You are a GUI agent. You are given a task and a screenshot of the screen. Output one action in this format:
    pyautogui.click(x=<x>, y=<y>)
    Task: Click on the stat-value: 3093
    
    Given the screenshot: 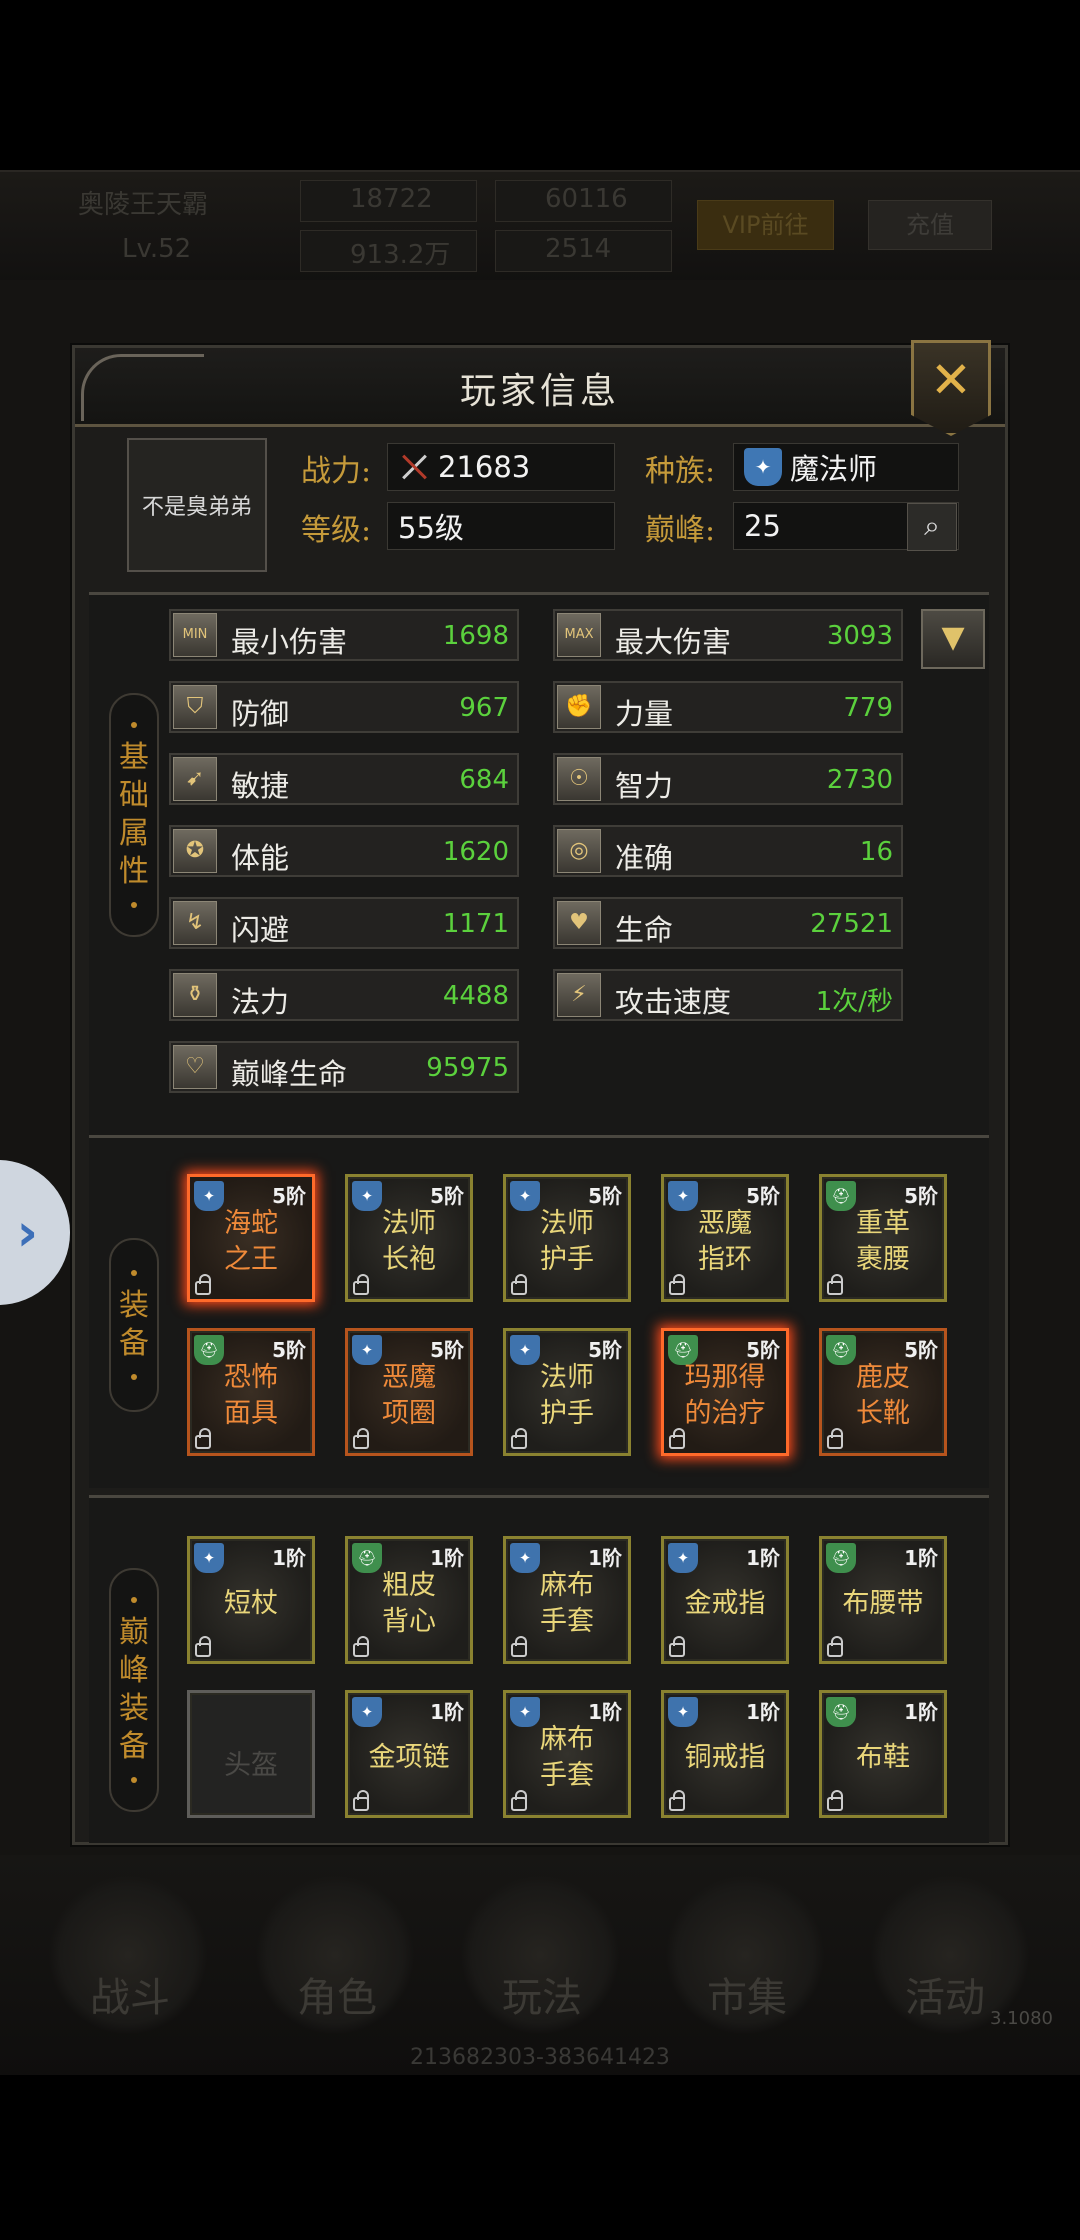 What is the action you would take?
    pyautogui.click(x=859, y=636)
    